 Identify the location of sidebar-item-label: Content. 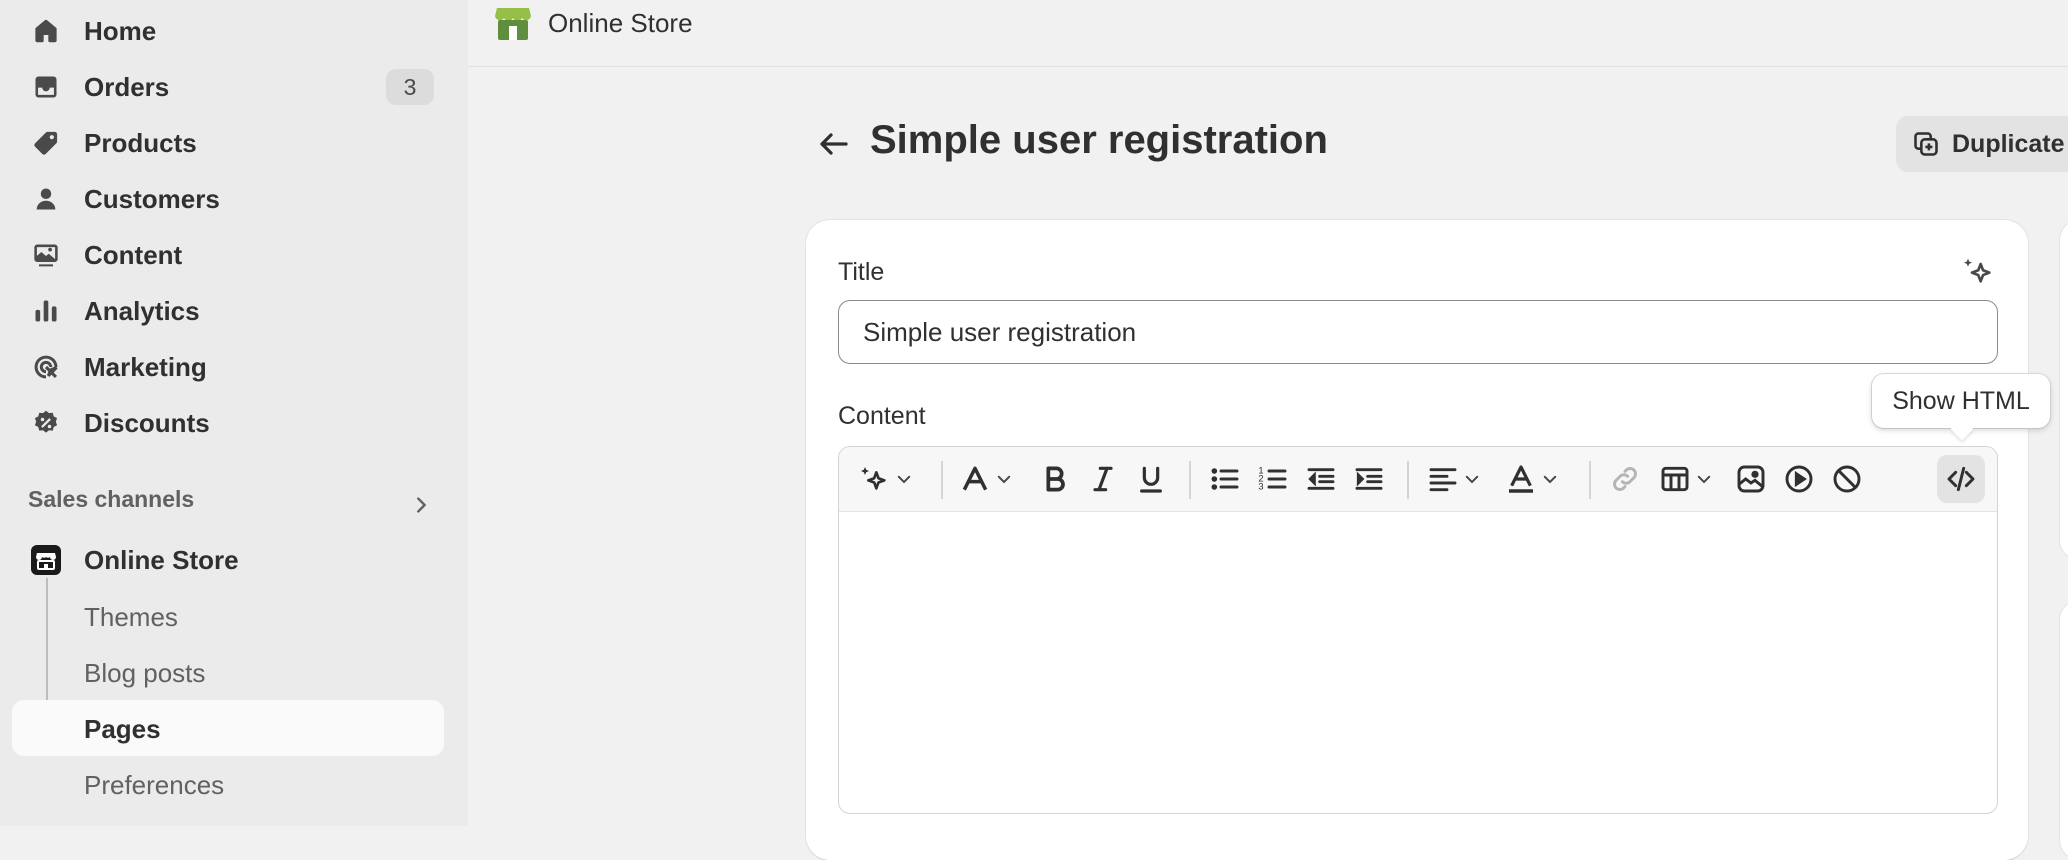
(133, 254).